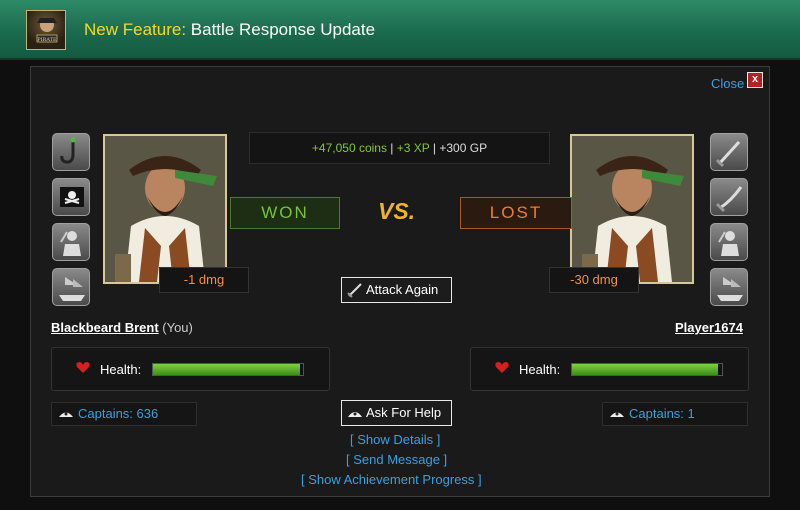  What do you see at coordinates (135, 29) in the screenshot?
I see `title-highlight: New Feature:` at bounding box center [135, 29].